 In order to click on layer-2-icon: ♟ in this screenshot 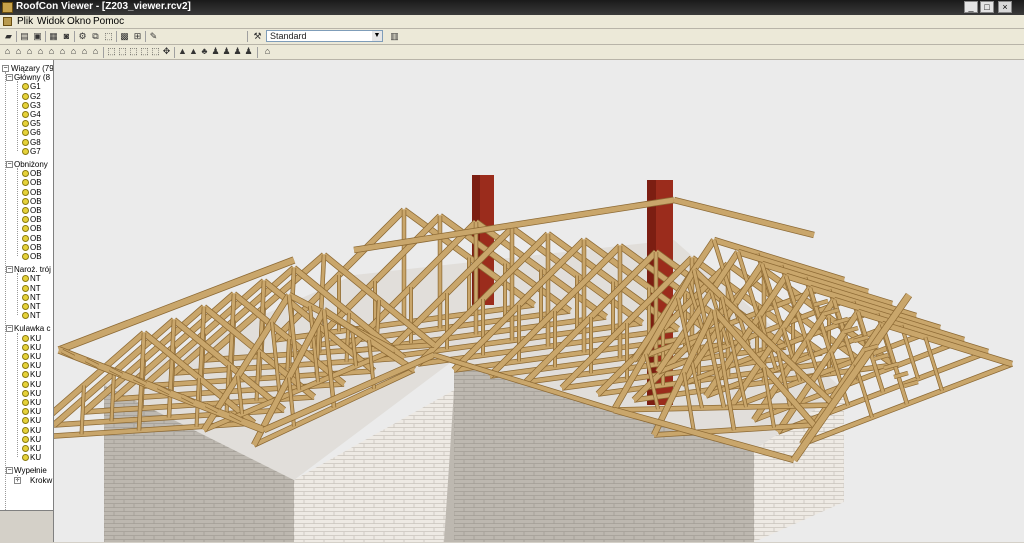, I will do `click(226, 51)`.